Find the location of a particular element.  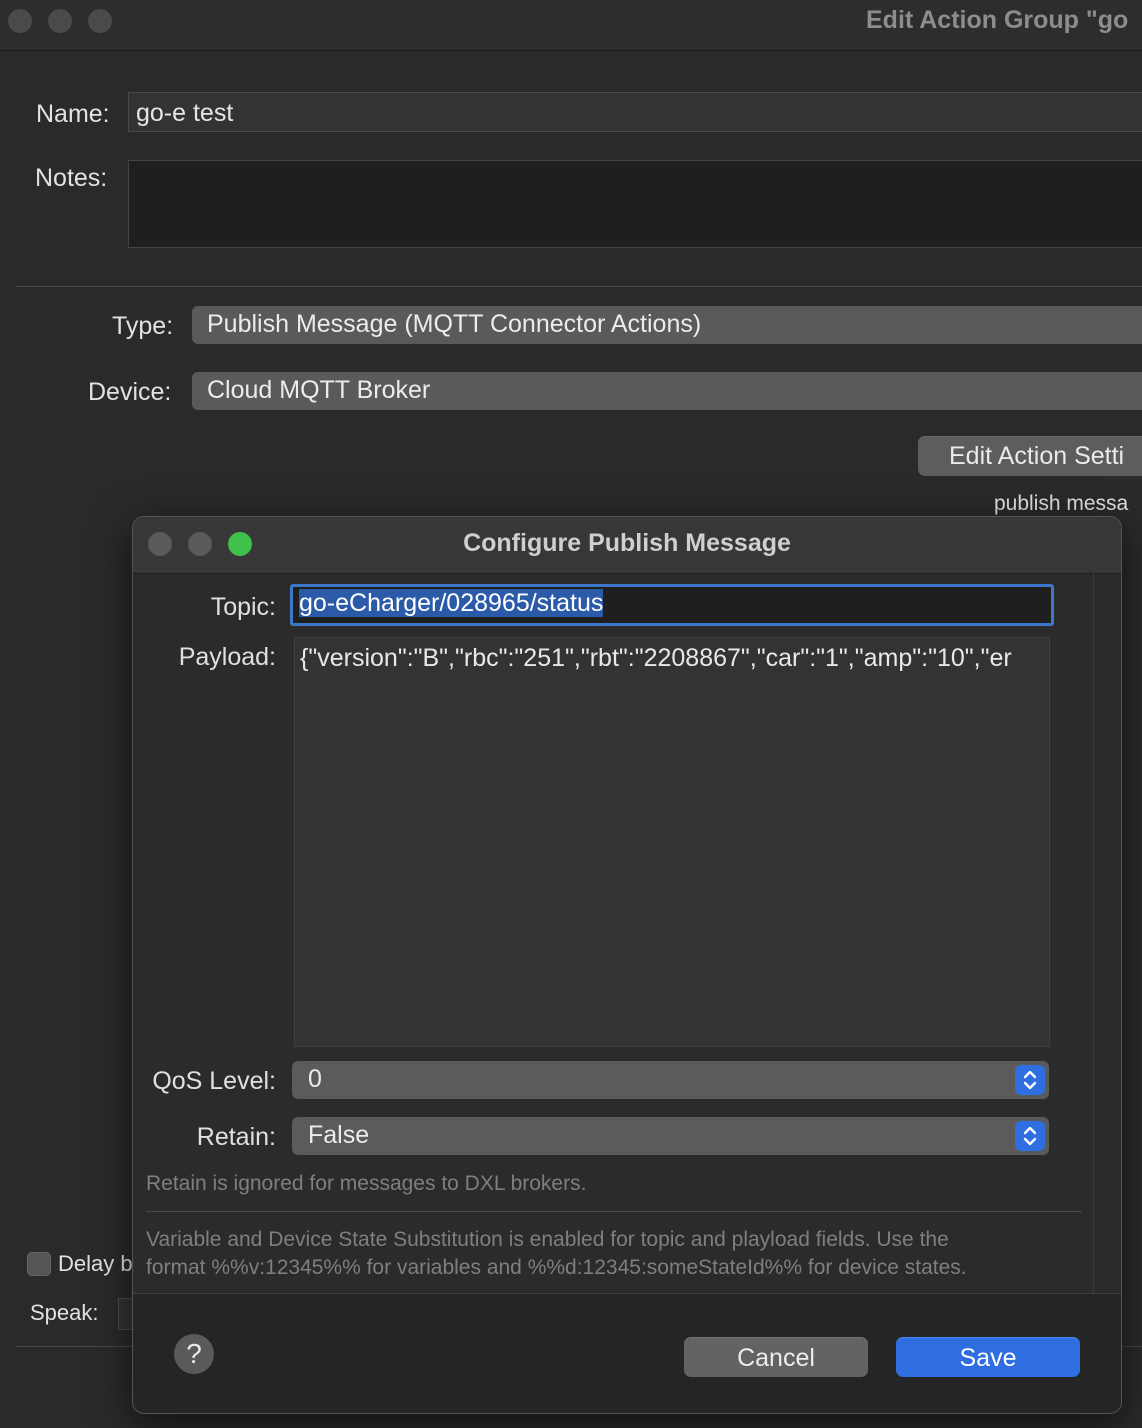

dialog-scroll-track is located at coordinates (1093, 933).